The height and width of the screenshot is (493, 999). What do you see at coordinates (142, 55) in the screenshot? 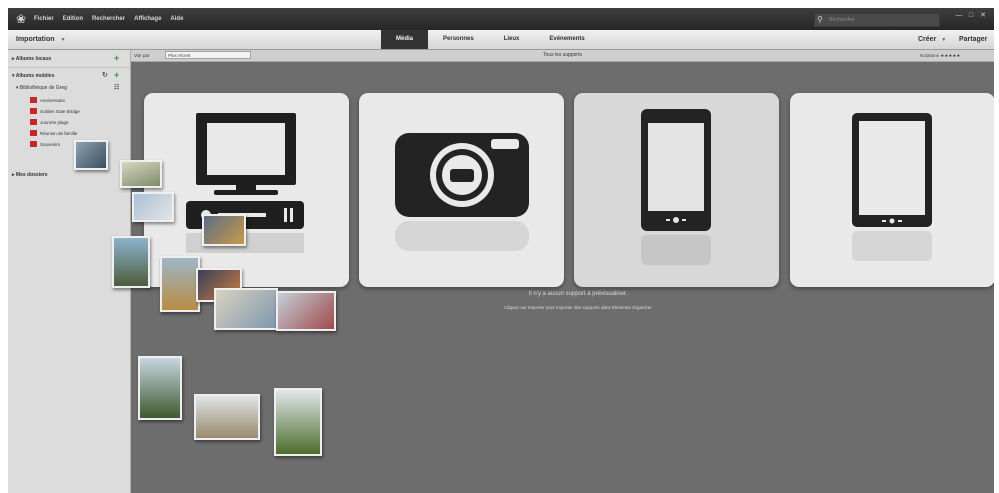
I see `view-by-label: Voir par` at bounding box center [142, 55].